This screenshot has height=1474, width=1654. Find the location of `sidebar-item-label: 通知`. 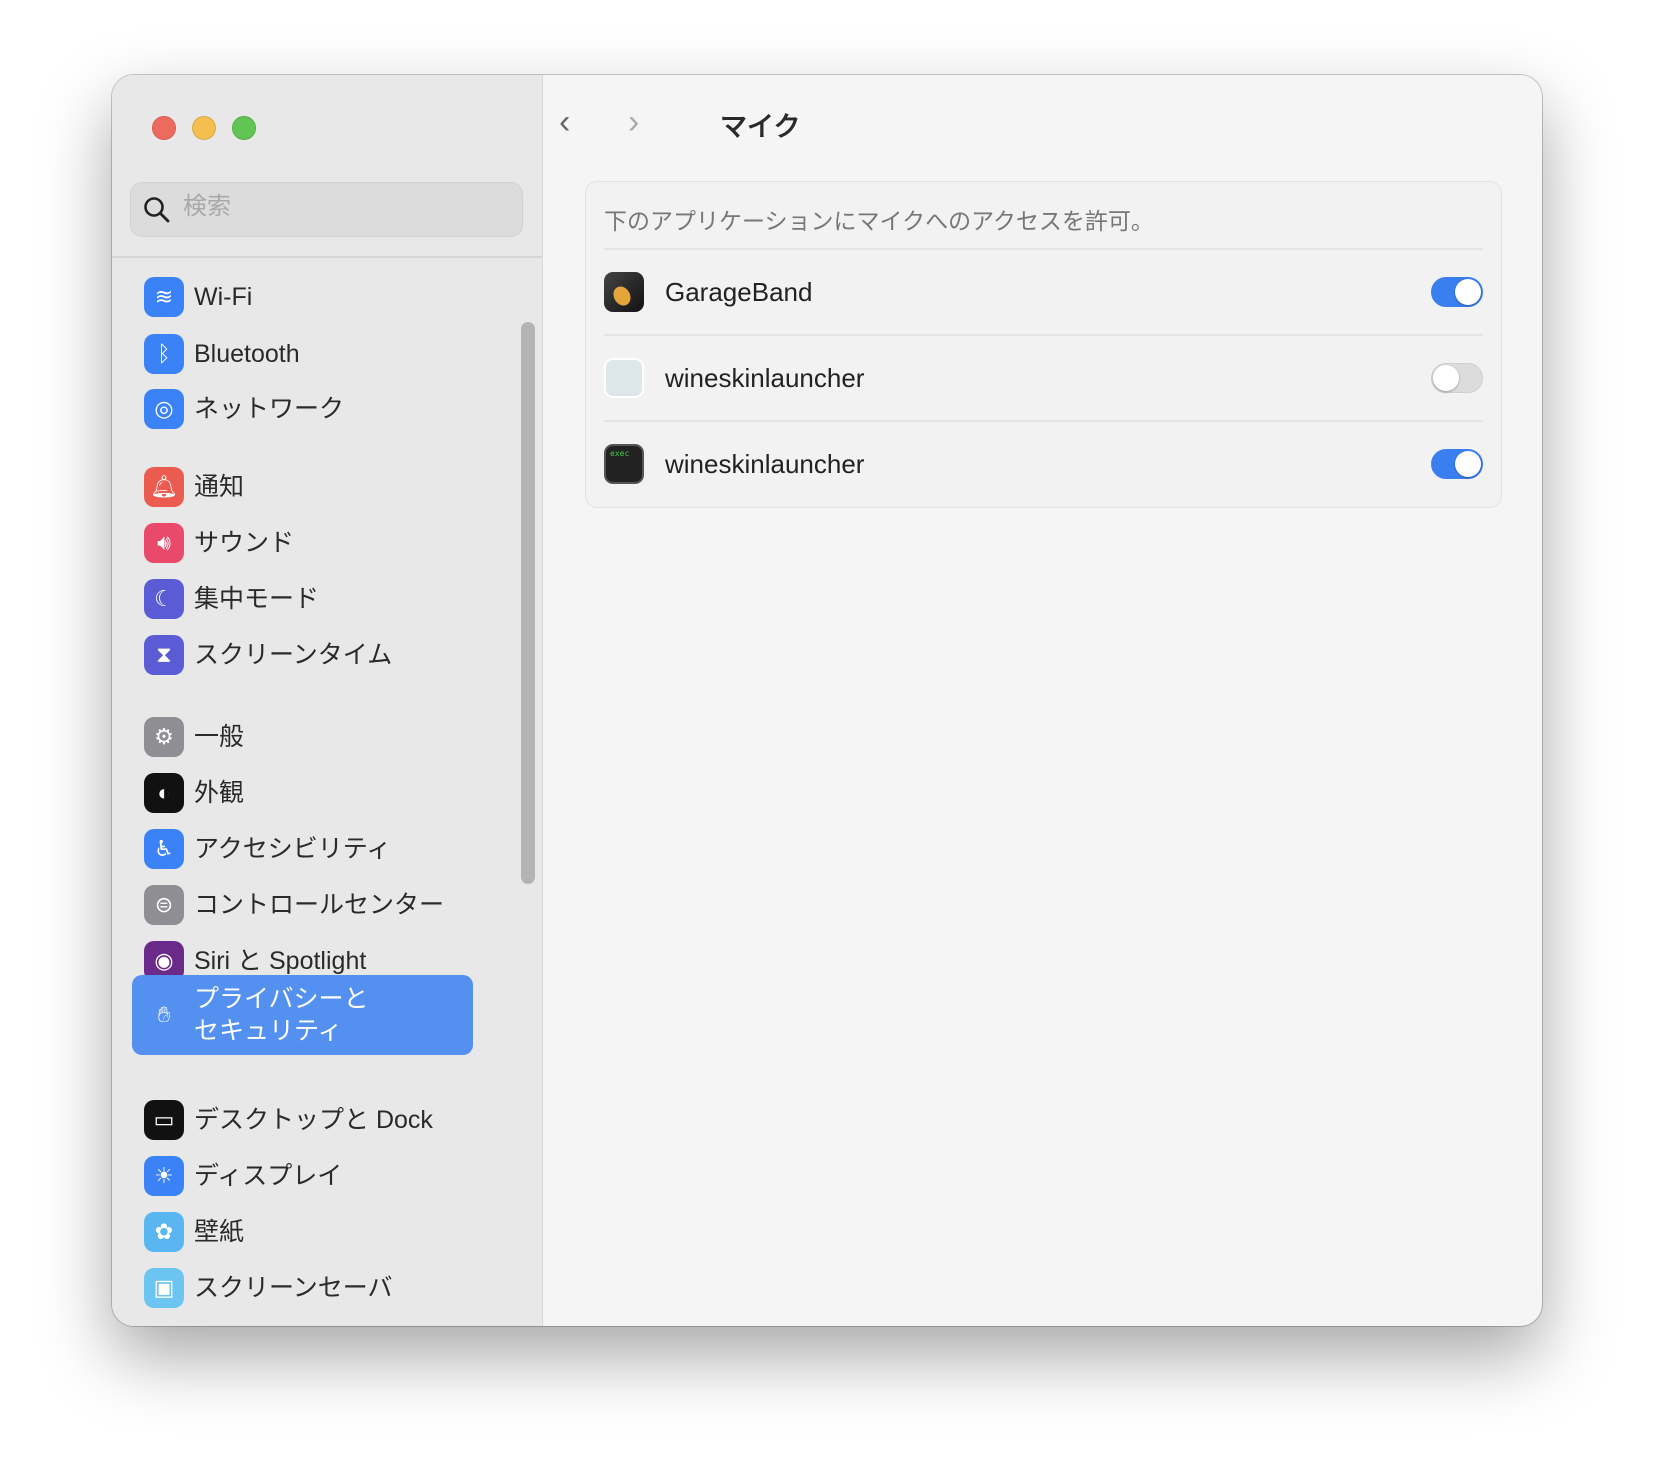

sidebar-item-label: 通知 is located at coordinates (219, 487).